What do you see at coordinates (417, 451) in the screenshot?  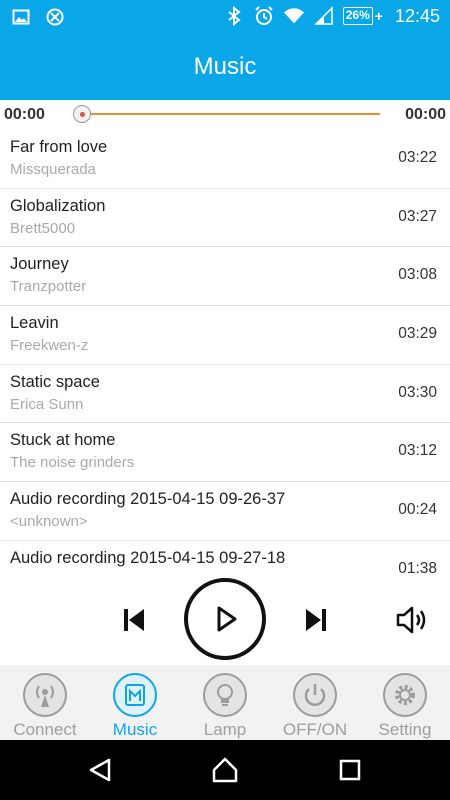 I see `track-duration: 03:12` at bounding box center [417, 451].